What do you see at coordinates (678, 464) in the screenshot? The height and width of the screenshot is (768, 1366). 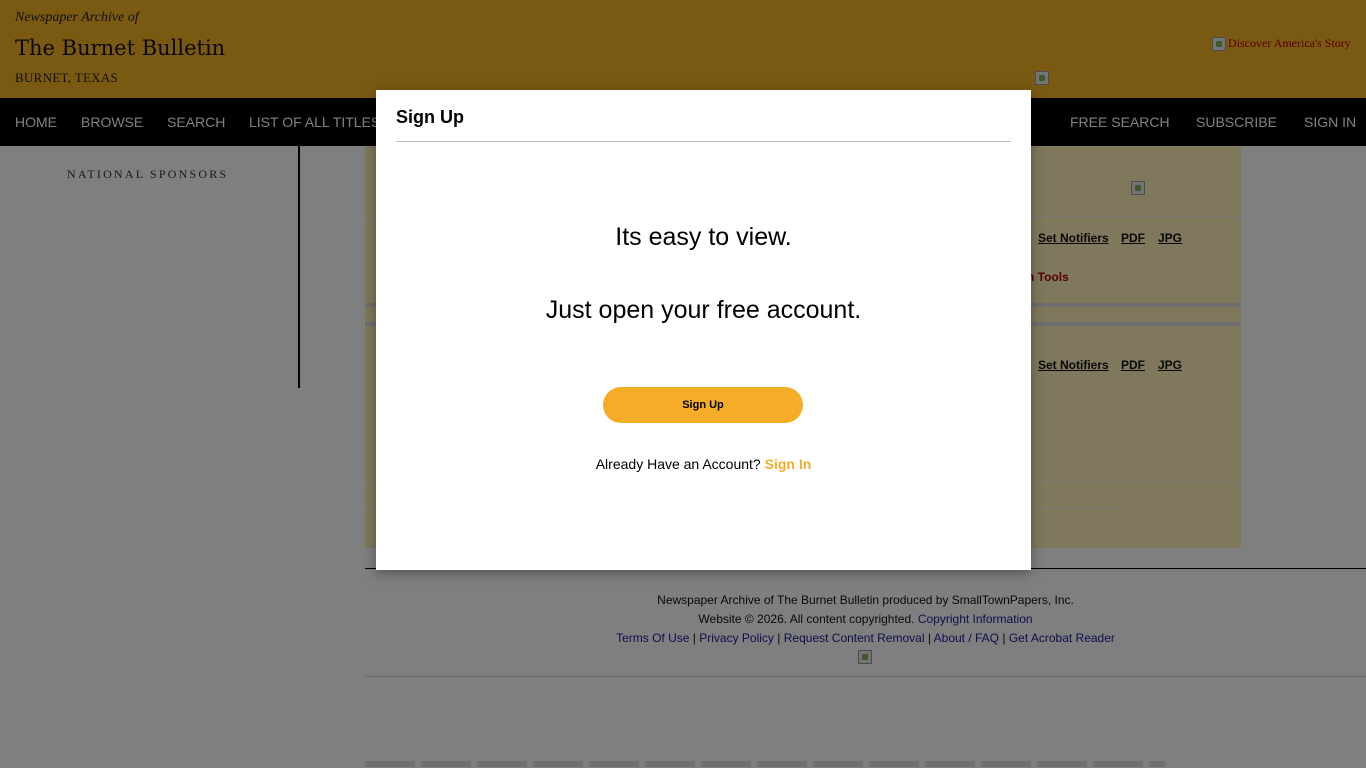 I see `already-have-account-text: Already Have an Account?` at bounding box center [678, 464].